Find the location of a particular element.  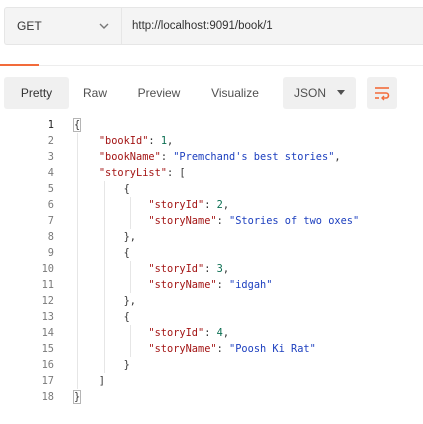

code-line: 13 { is located at coordinates (211, 317).